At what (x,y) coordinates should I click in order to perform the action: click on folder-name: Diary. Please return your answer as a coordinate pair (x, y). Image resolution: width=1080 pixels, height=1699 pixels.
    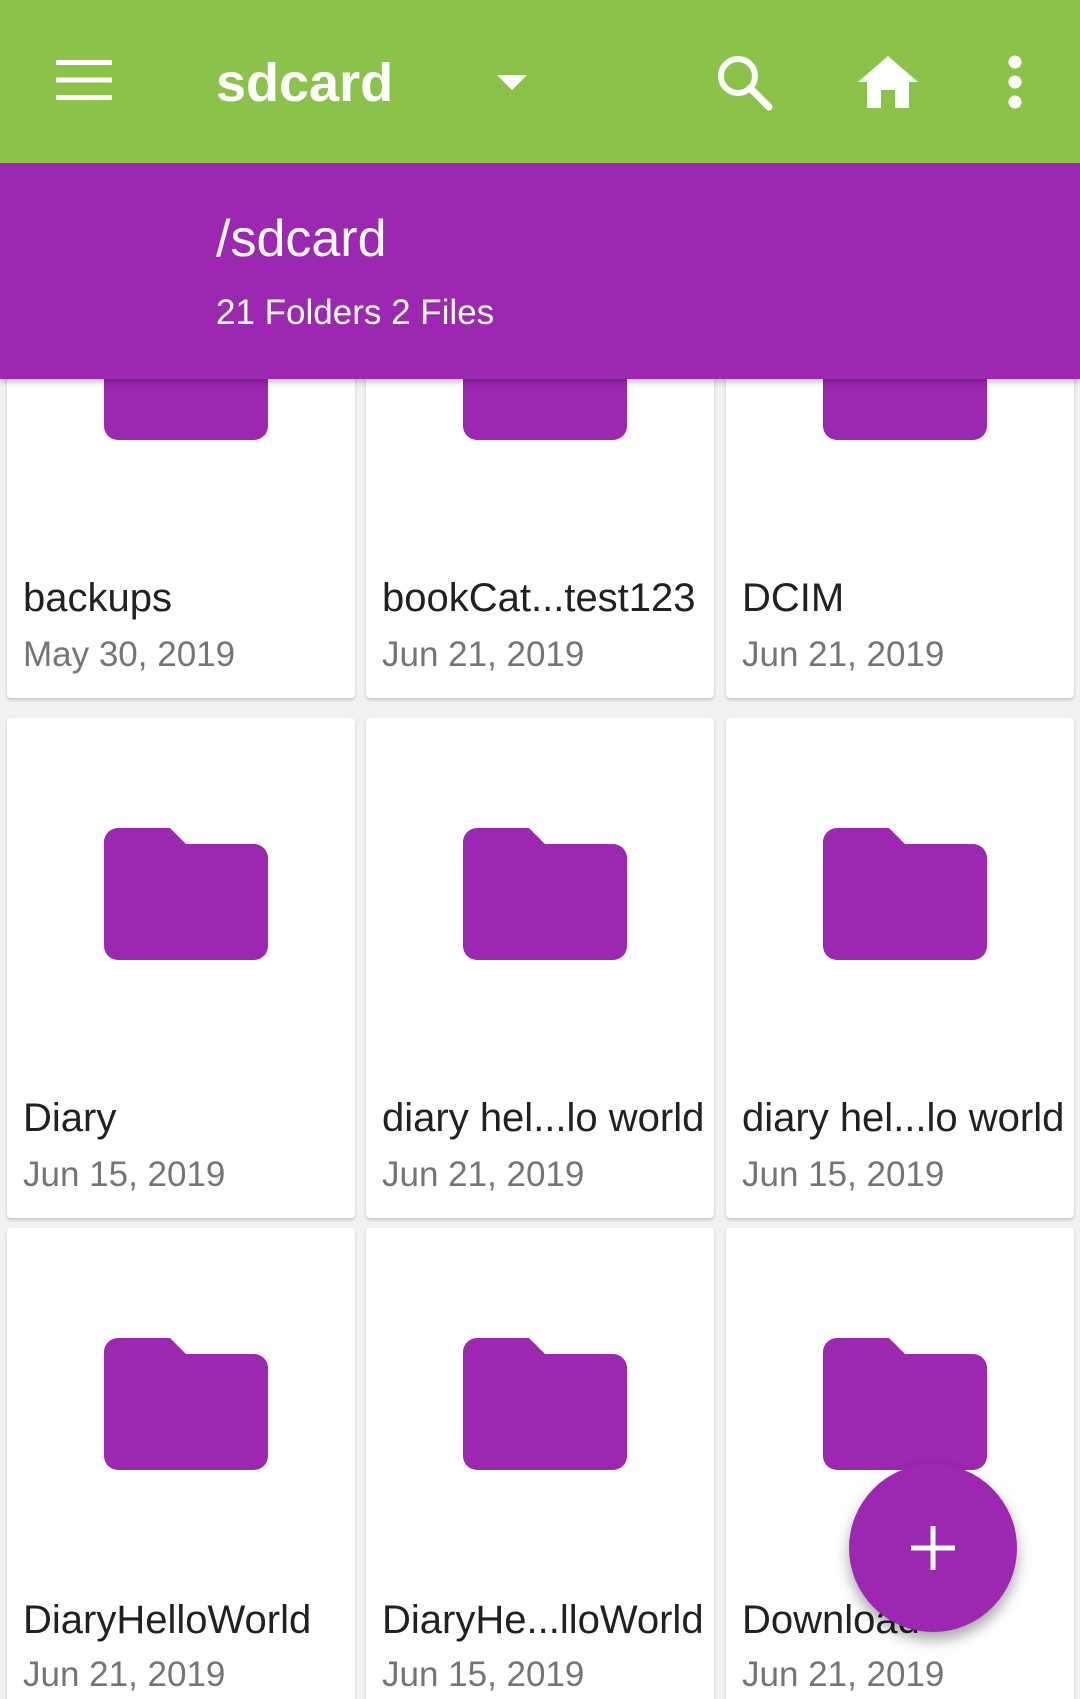
    Looking at the image, I should click on (70, 1118).